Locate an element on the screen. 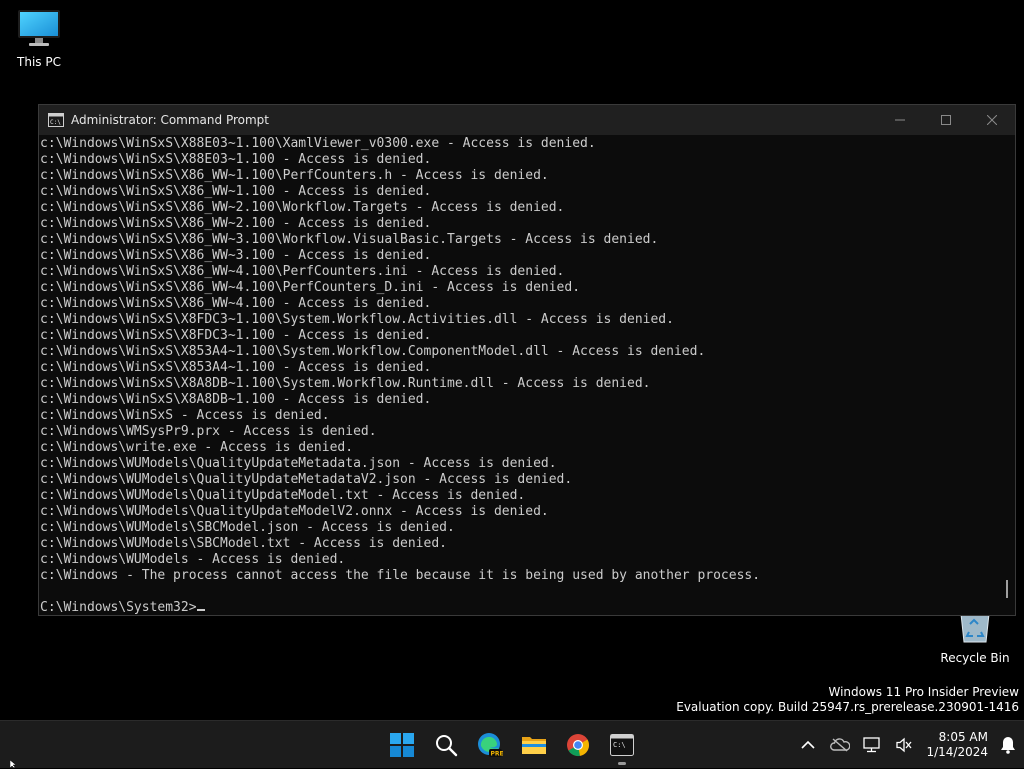 This screenshot has width=1024, height=769. edge-icon: PRE is located at coordinates (491, 745).